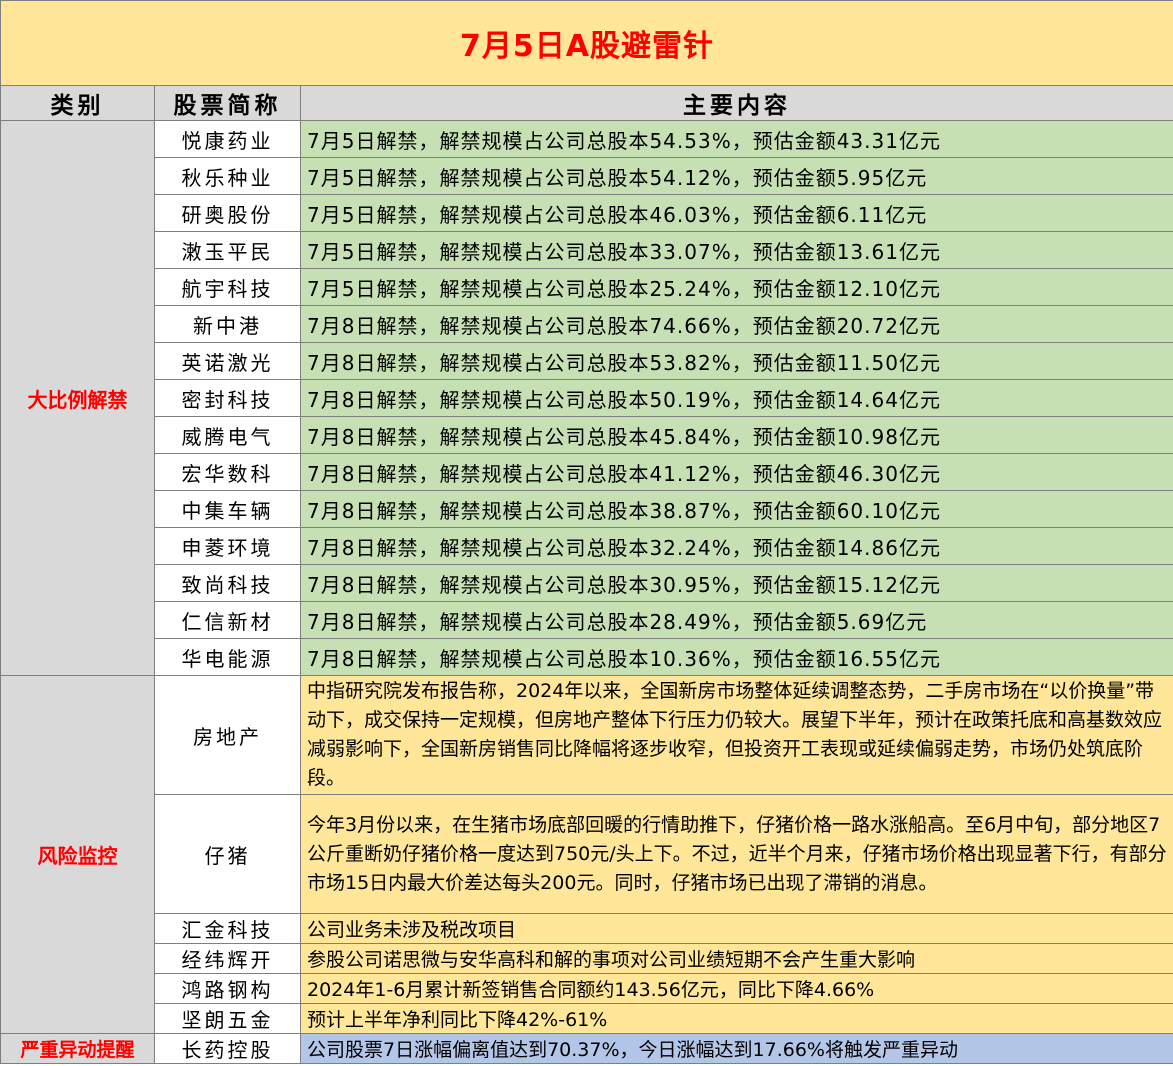 This screenshot has height=1066, width=1173. I want to click on unlock-content: 7月8日解禁，解禁规模占公司总股本38.87%，预估金额60.10亿元, so click(736, 509).